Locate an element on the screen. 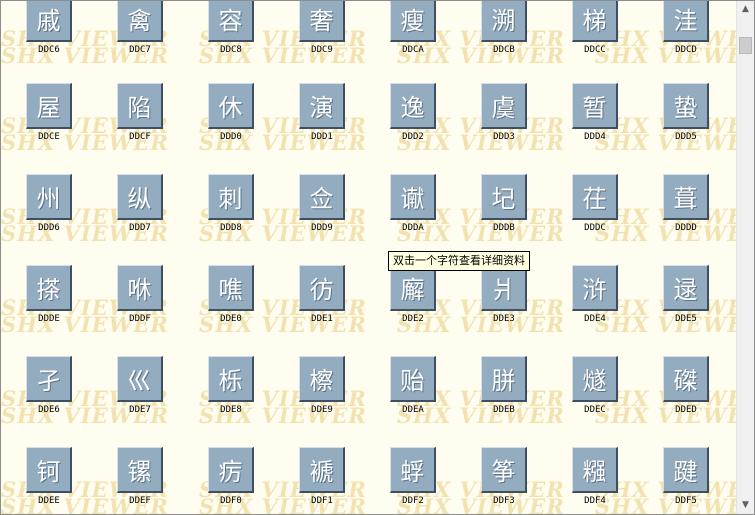 This screenshot has width=755, height=515. character-cell: 纵 DDD7 is located at coordinates (141, 205).